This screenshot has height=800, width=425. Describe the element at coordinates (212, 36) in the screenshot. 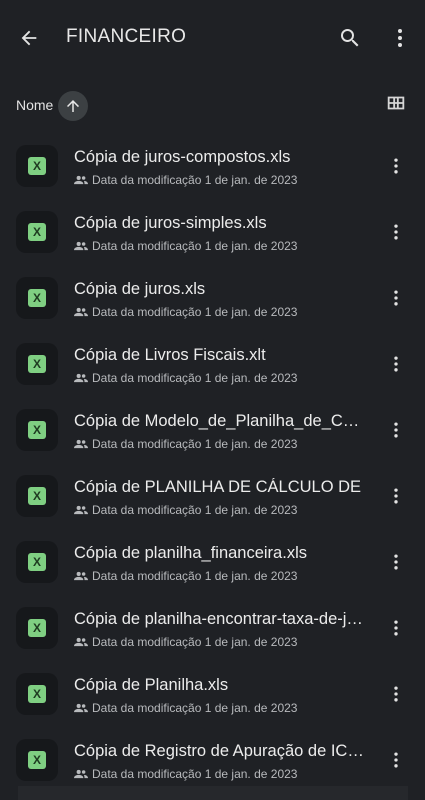

I see `top-app-bar: FINANCEIRO` at that location.